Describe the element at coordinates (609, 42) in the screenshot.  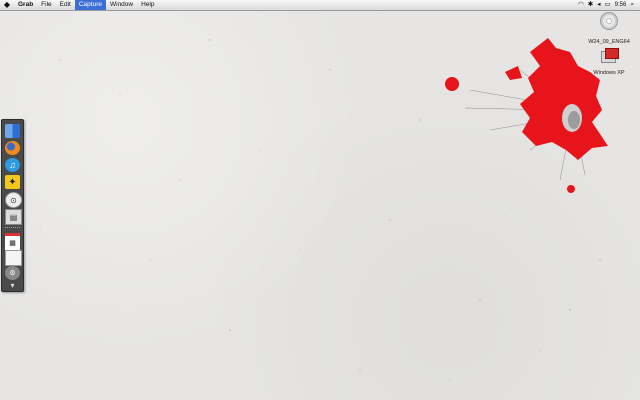
I see `desktop-icon-label: W24_09_ENG64` at that location.